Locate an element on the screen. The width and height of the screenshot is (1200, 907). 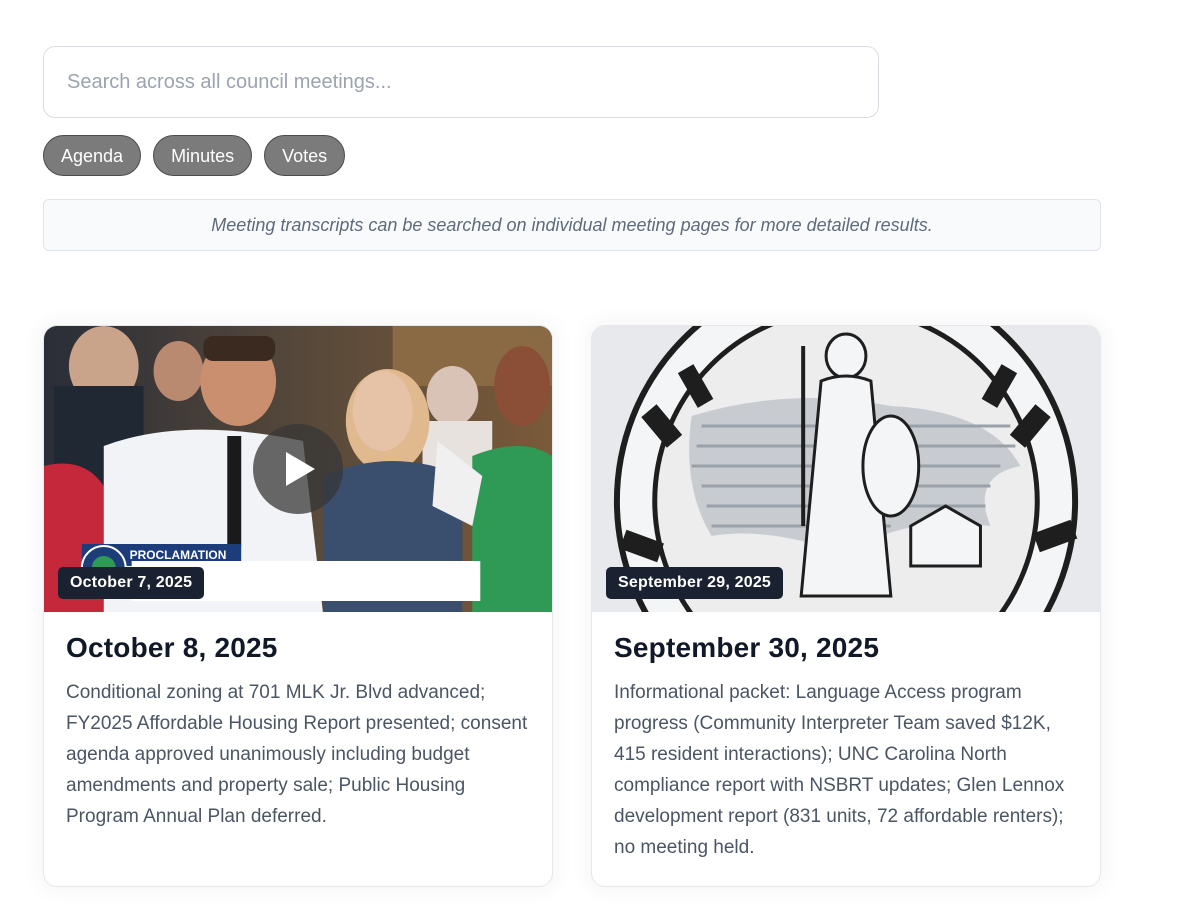
thumbnail-date-badge: September 29, 2025 is located at coordinates (695, 583).